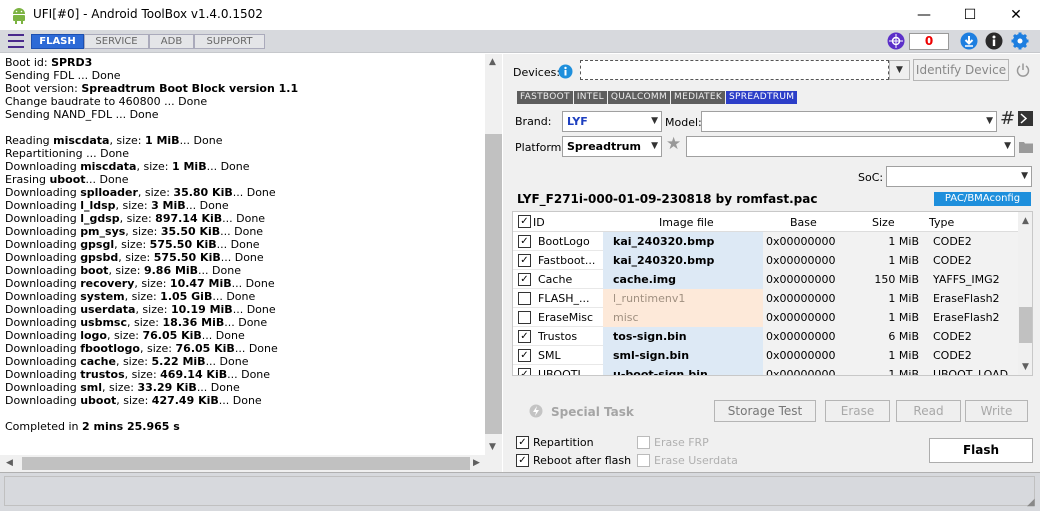  Describe the element at coordinates (981, 450) in the screenshot. I see `flash-button: Flash` at that location.